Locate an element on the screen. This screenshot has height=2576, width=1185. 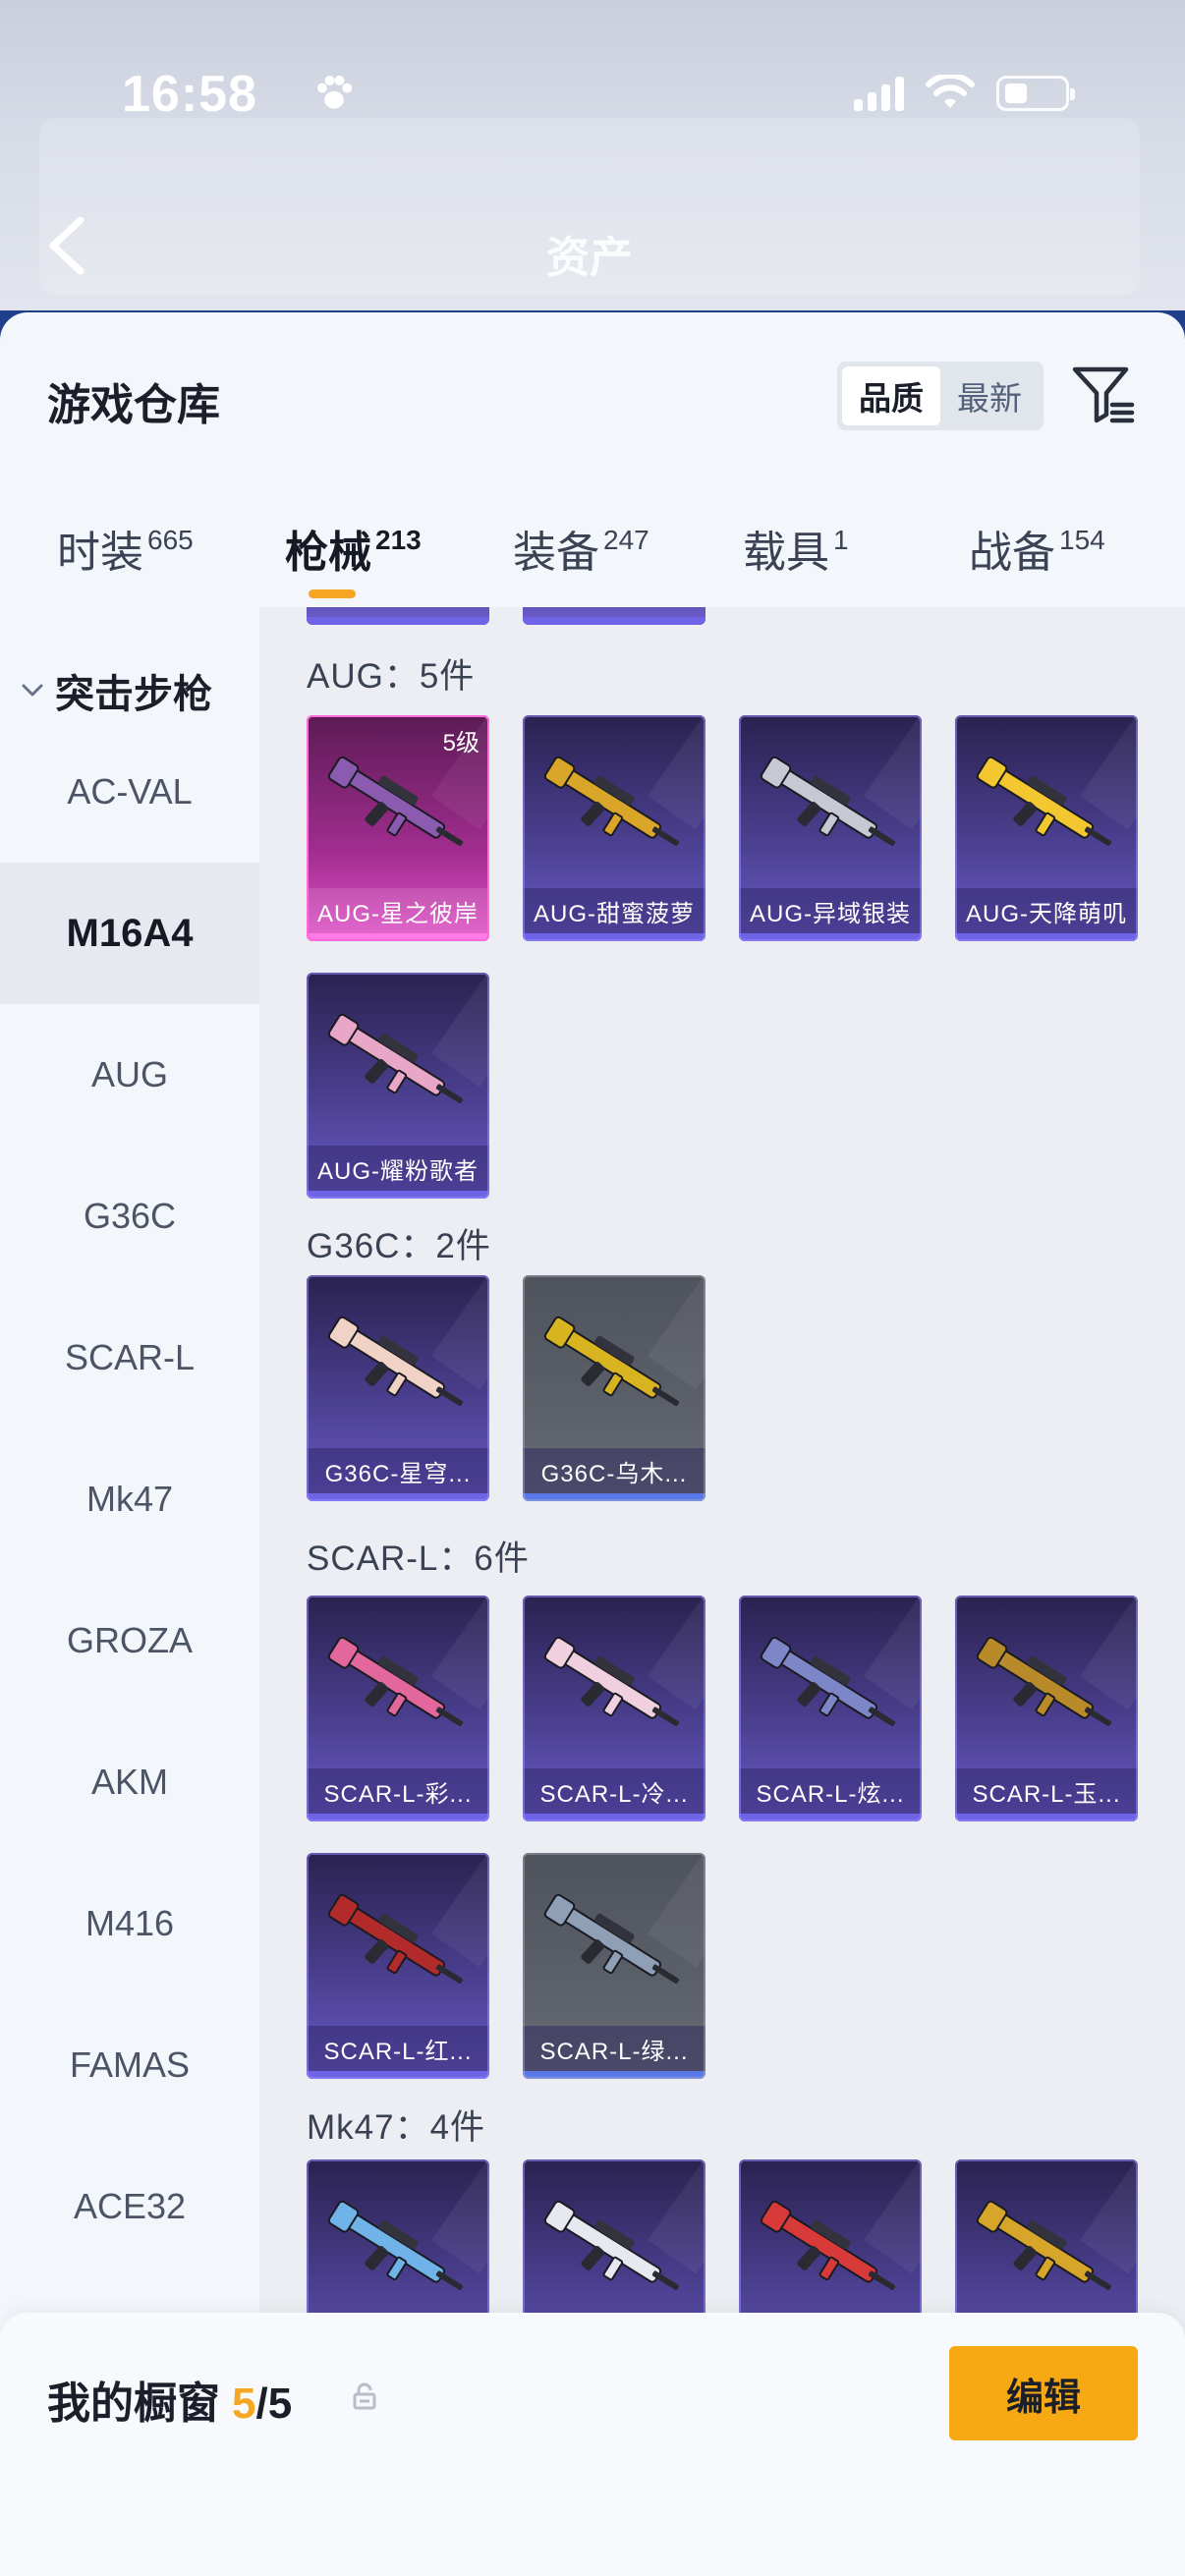
skin-label: AUG-耀粉歌者 is located at coordinates (398, 1168).